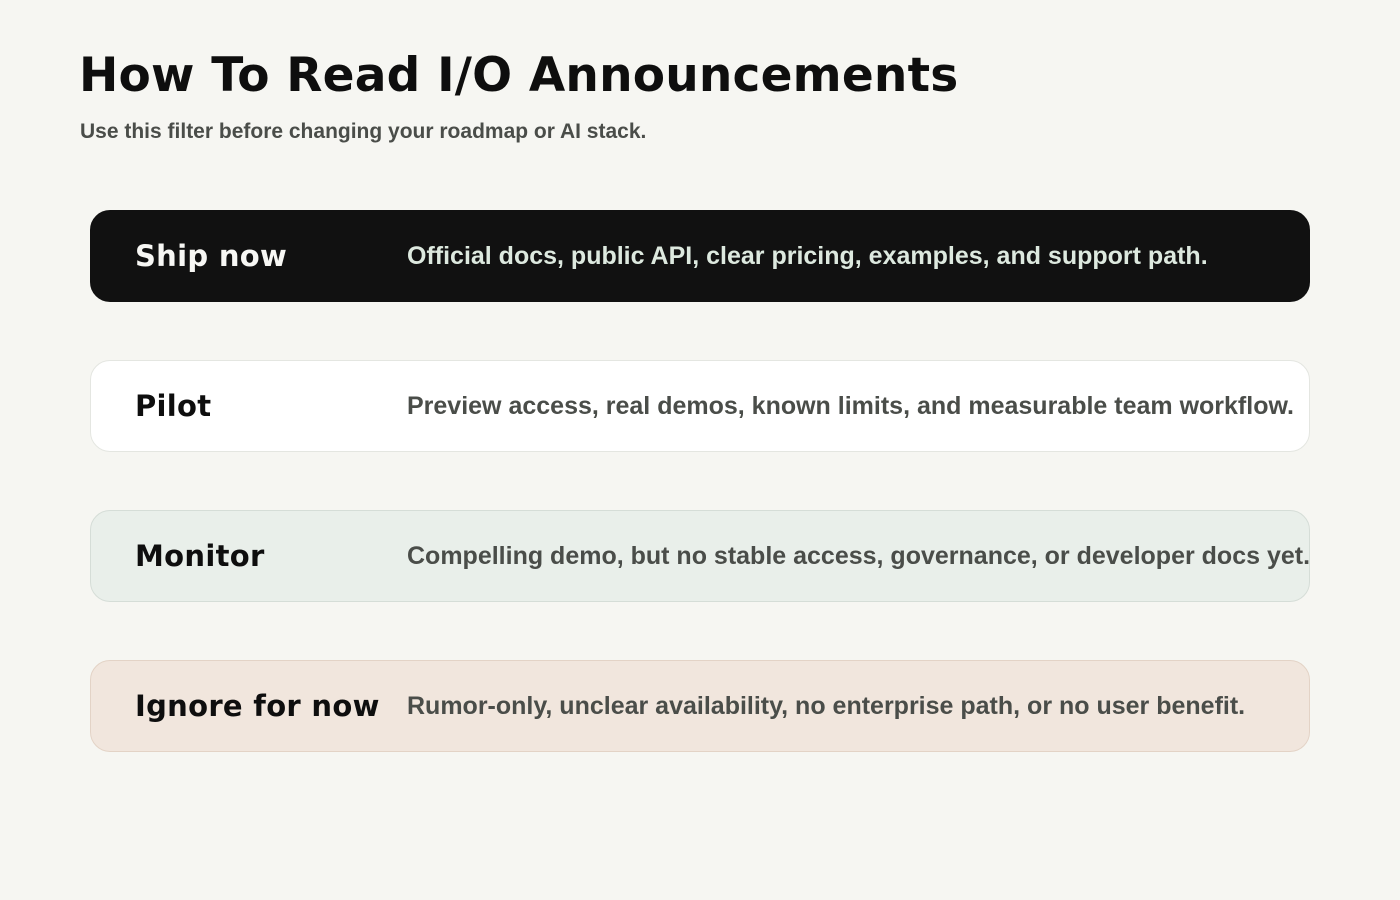 This screenshot has height=900, width=1400. Describe the element at coordinates (519, 75) in the screenshot. I see `page-title: How To Read I/O Announcements` at that location.